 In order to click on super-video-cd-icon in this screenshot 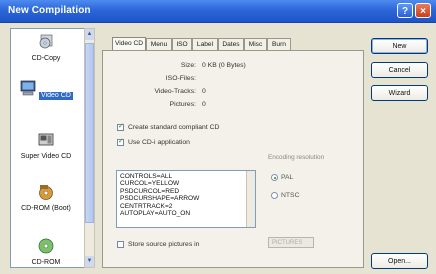, I will do `click(46, 139)`.